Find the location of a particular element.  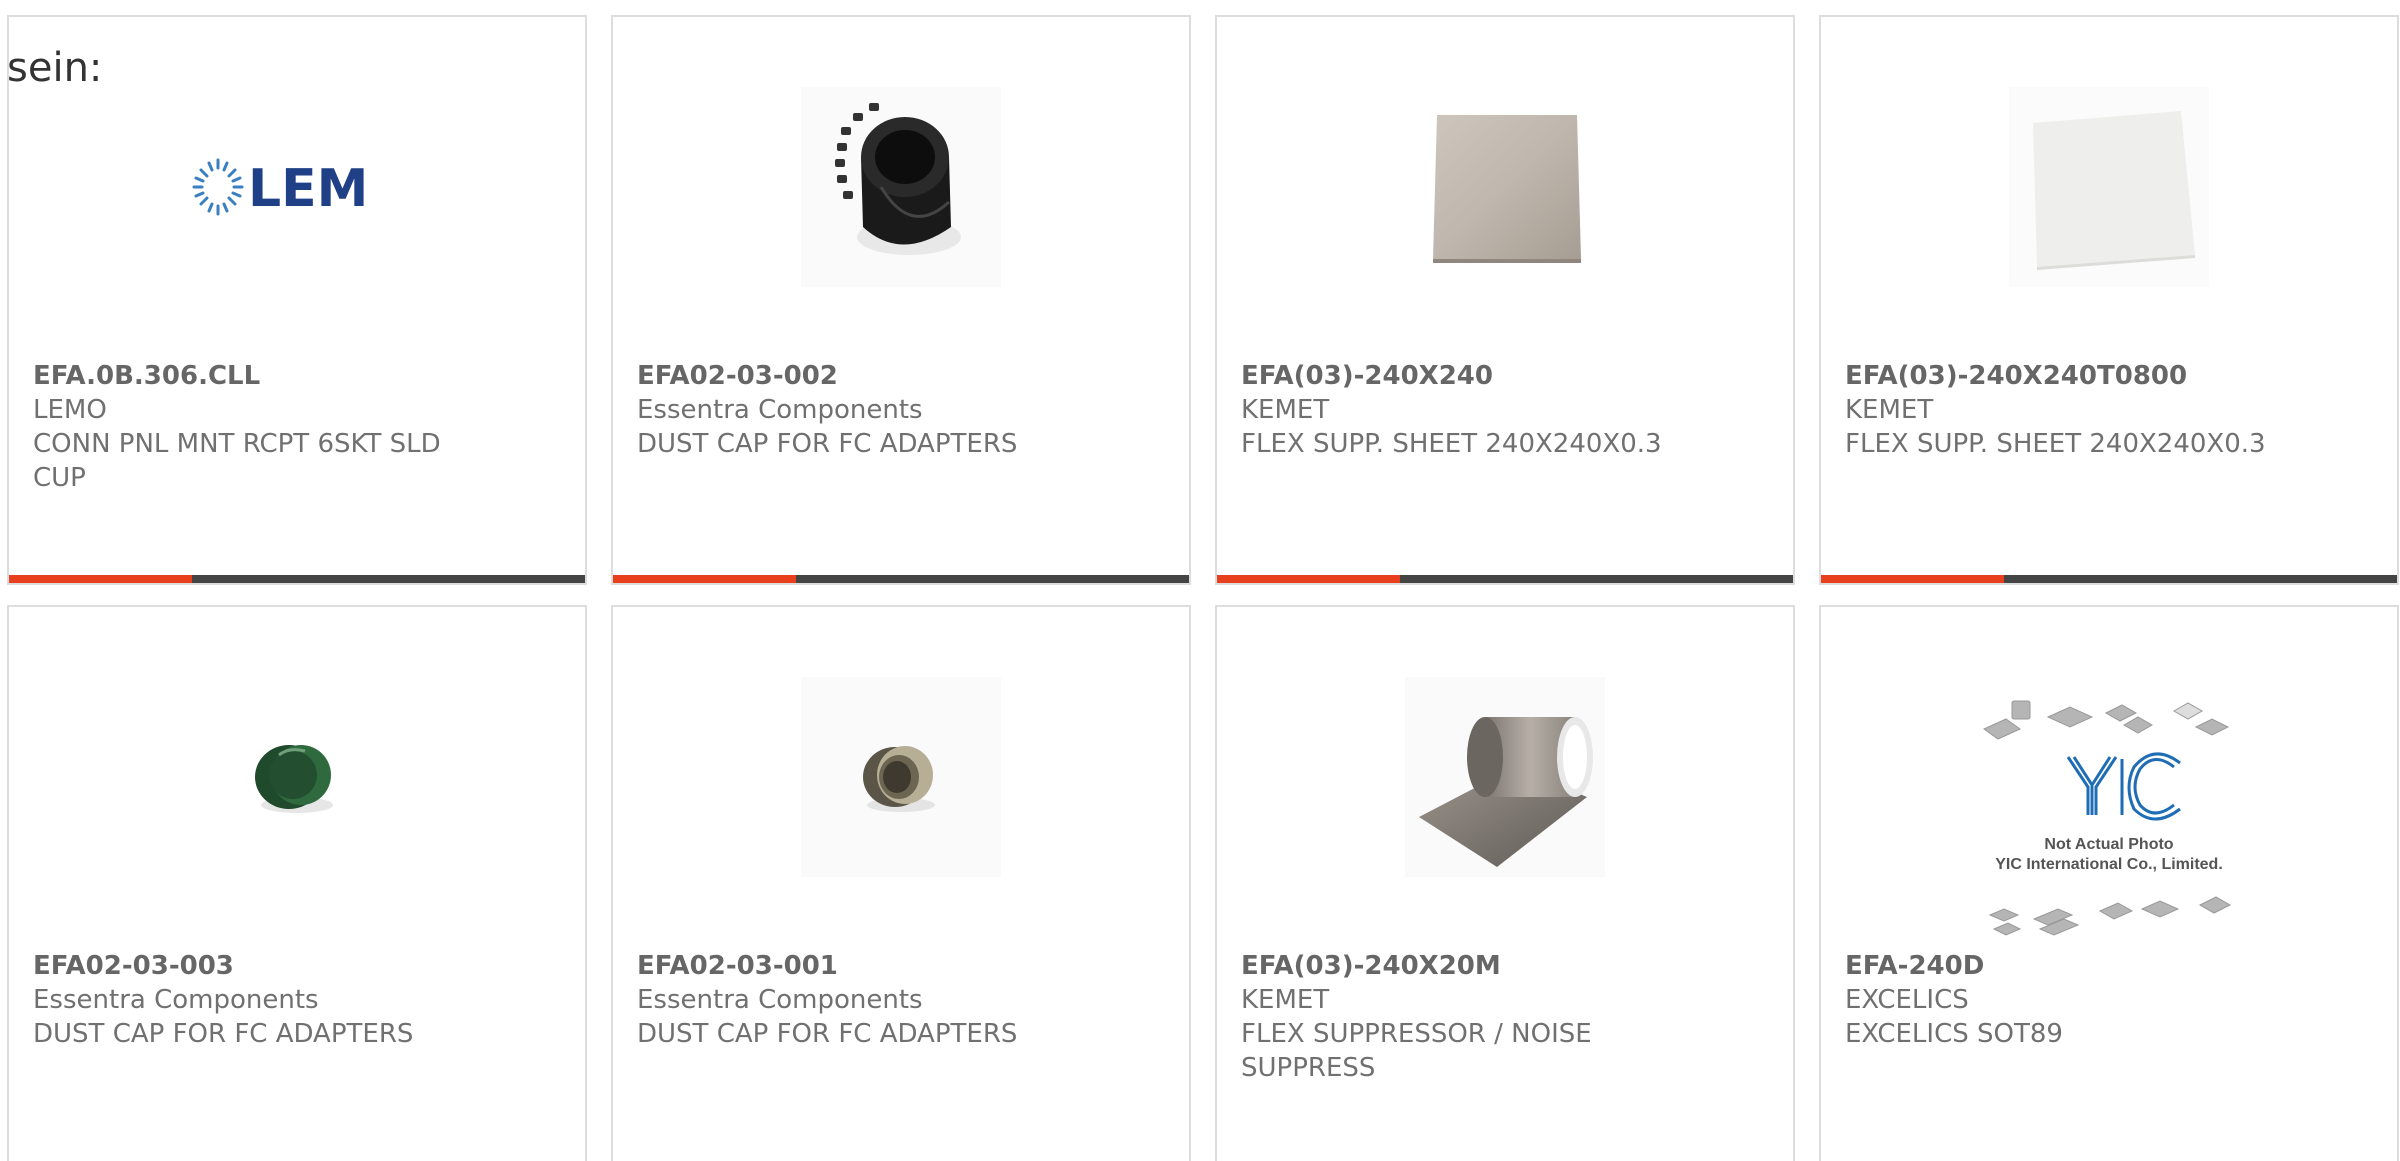

white-sheet-icon is located at coordinates (2109, 187).